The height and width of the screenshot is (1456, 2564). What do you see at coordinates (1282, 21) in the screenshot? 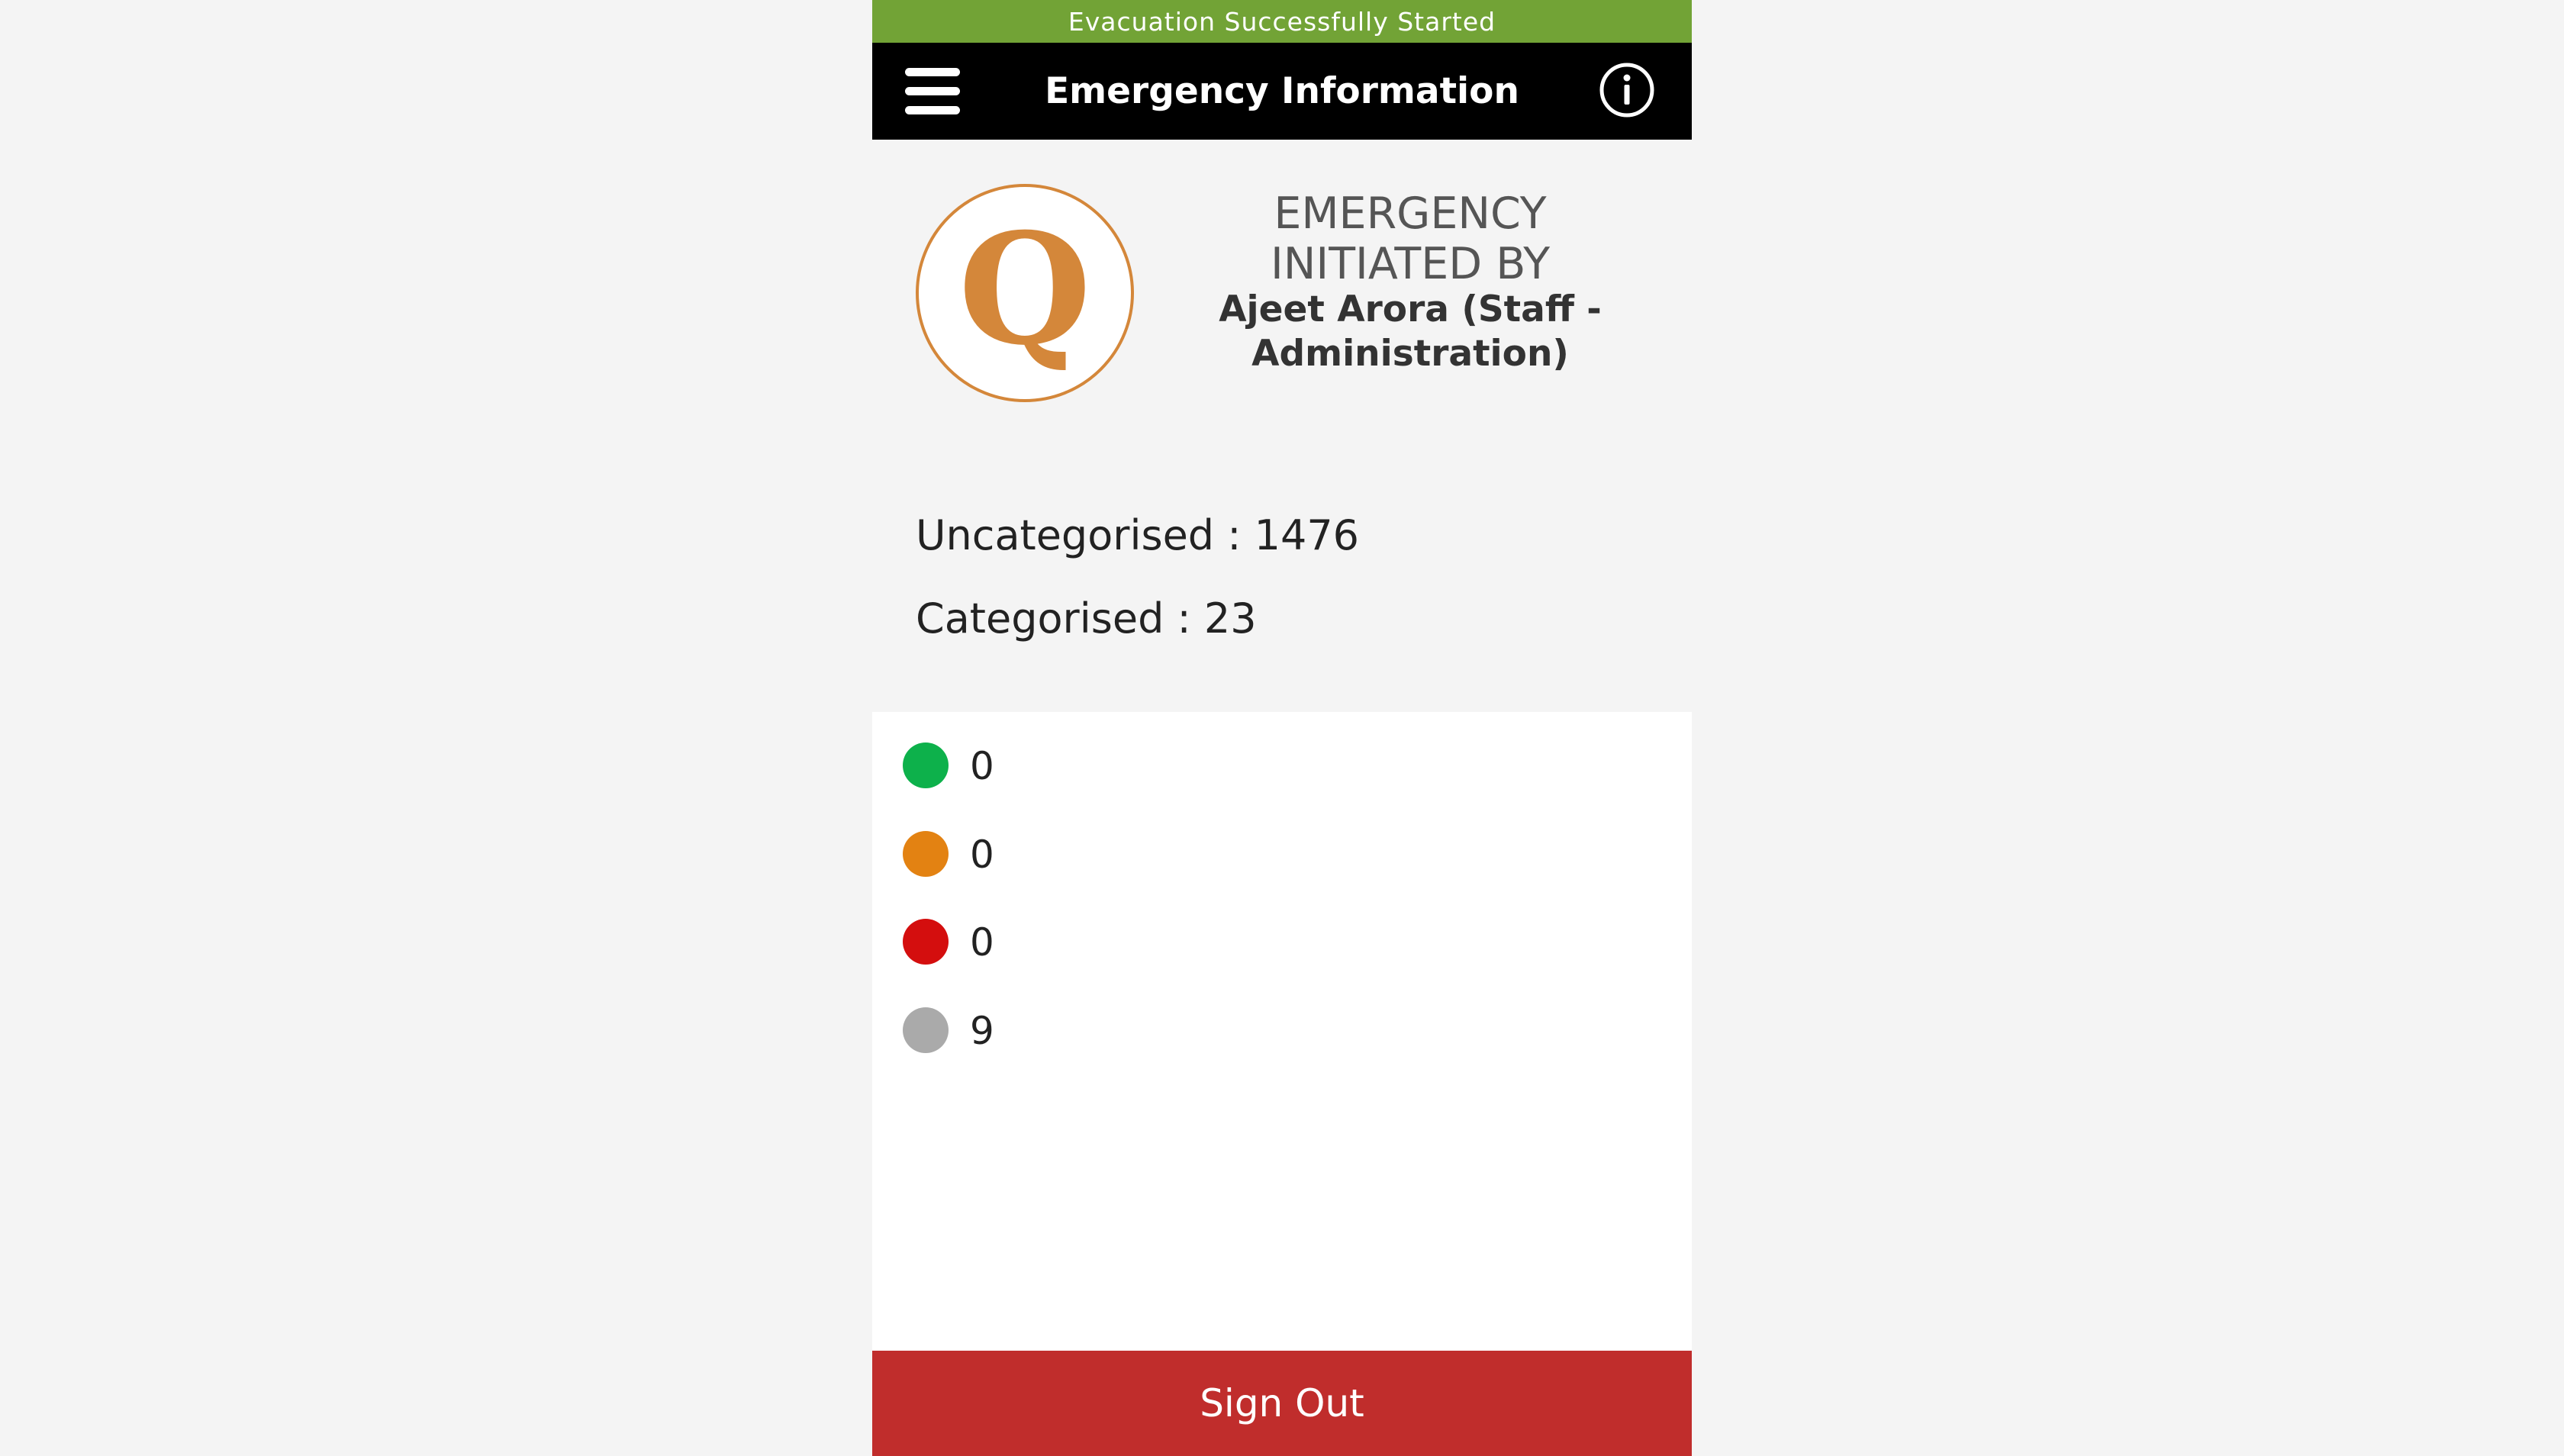
I see `evacuation-status-banner: Evacuation Successfully Started` at bounding box center [1282, 21].